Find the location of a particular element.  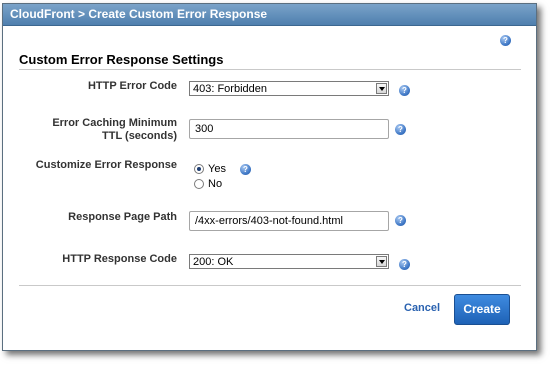

http-response-code-label: HTTP Response Code is located at coordinates (119, 259).